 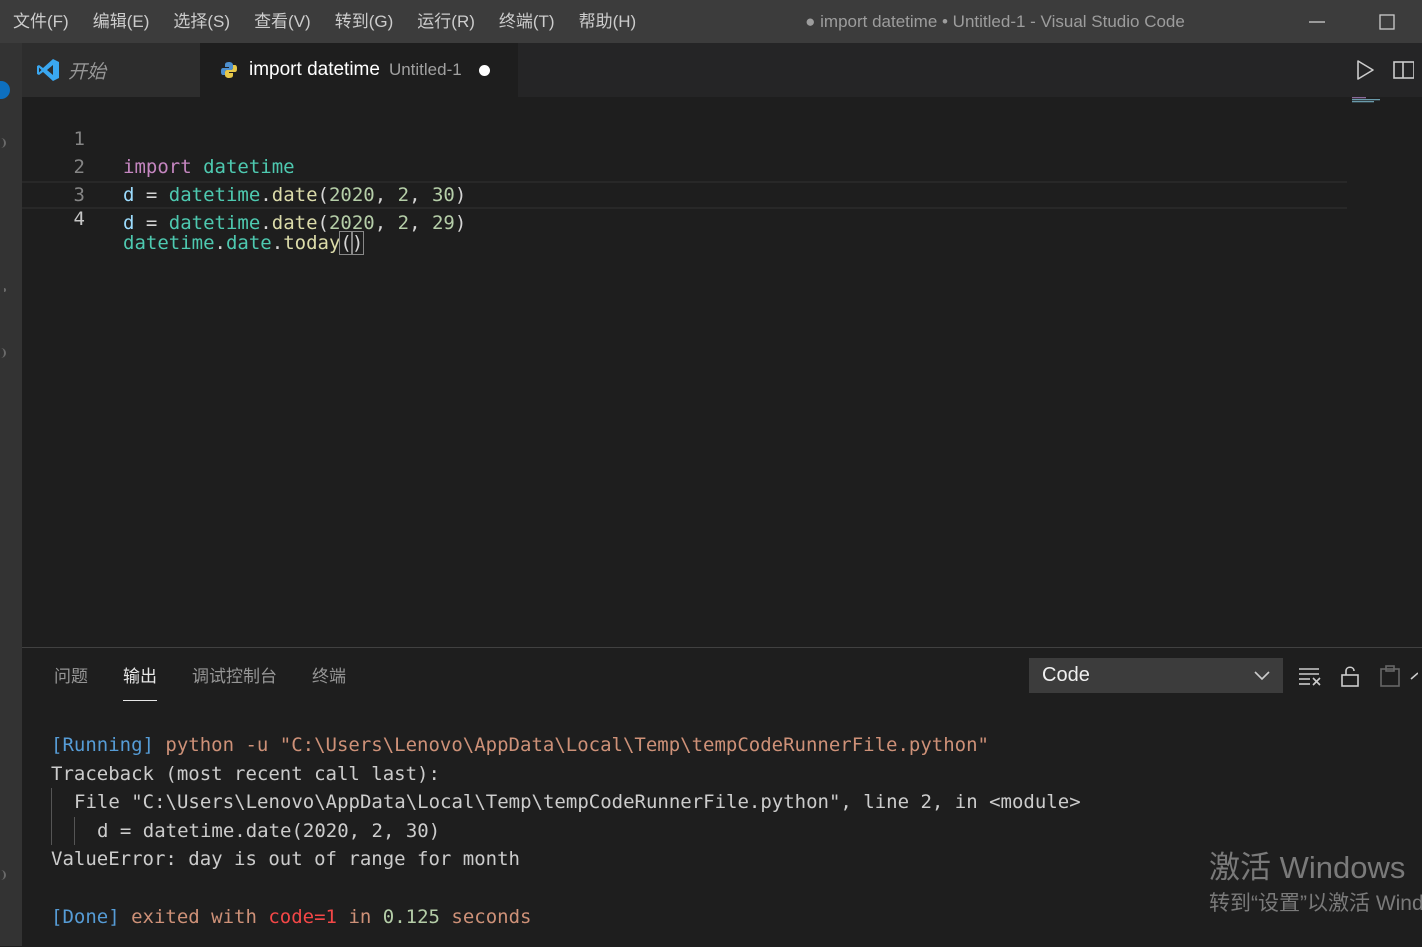 I want to click on tab-untitled-1: import datetime Untitled-1, so click(x=359, y=70).